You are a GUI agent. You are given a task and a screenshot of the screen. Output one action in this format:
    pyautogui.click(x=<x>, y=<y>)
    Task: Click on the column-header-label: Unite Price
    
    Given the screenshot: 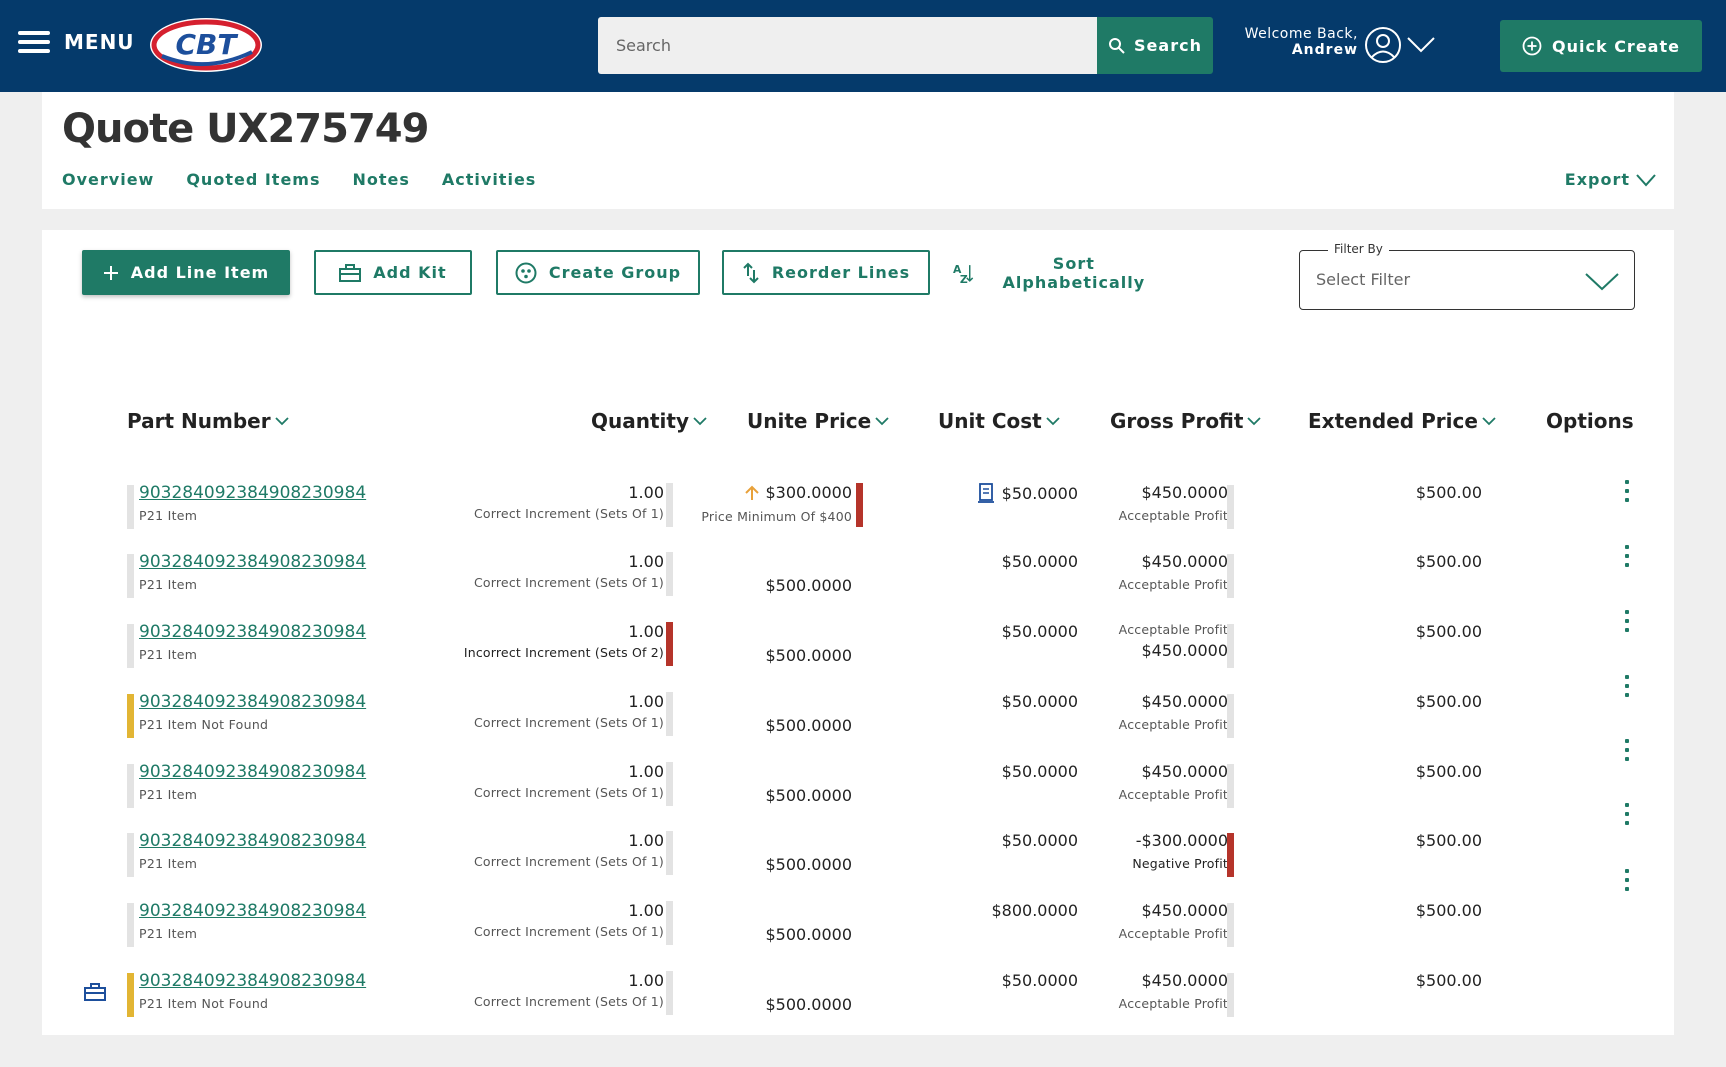 What is the action you would take?
    pyautogui.click(x=809, y=421)
    